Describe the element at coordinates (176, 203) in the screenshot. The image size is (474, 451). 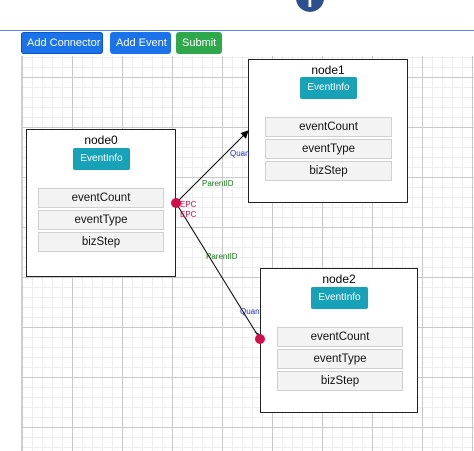
I see `source-port-dot` at that location.